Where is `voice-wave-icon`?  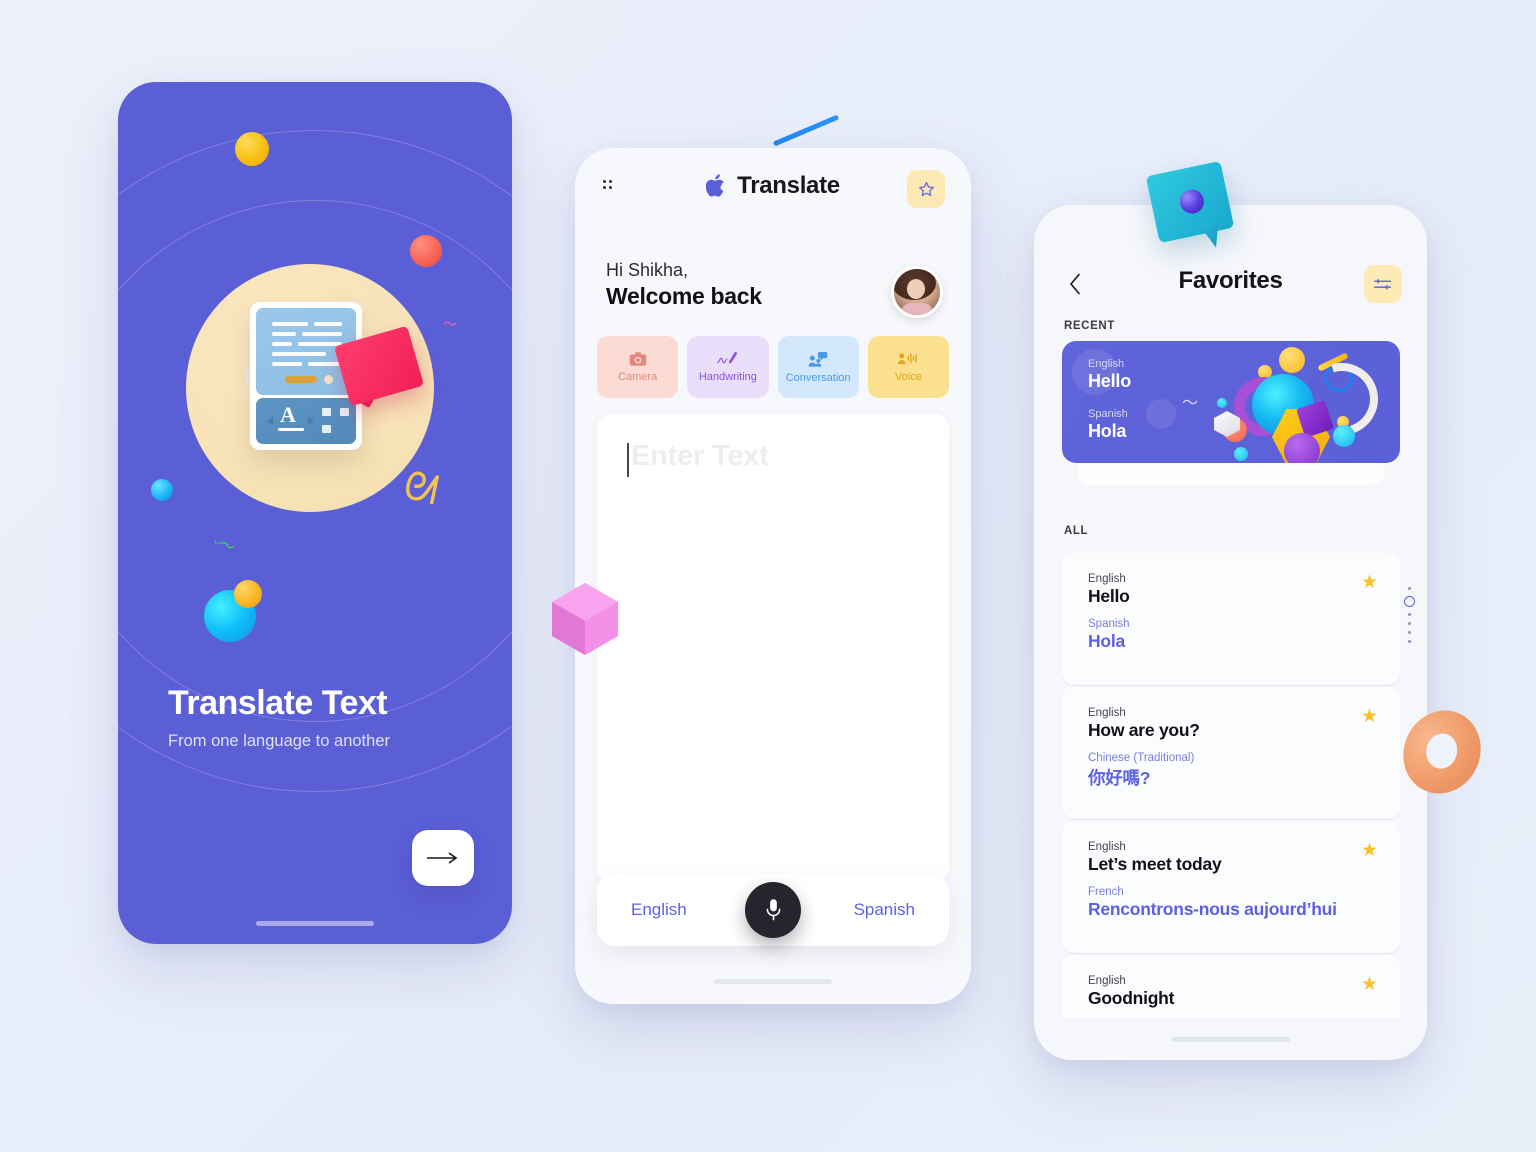 voice-wave-icon is located at coordinates (908, 359).